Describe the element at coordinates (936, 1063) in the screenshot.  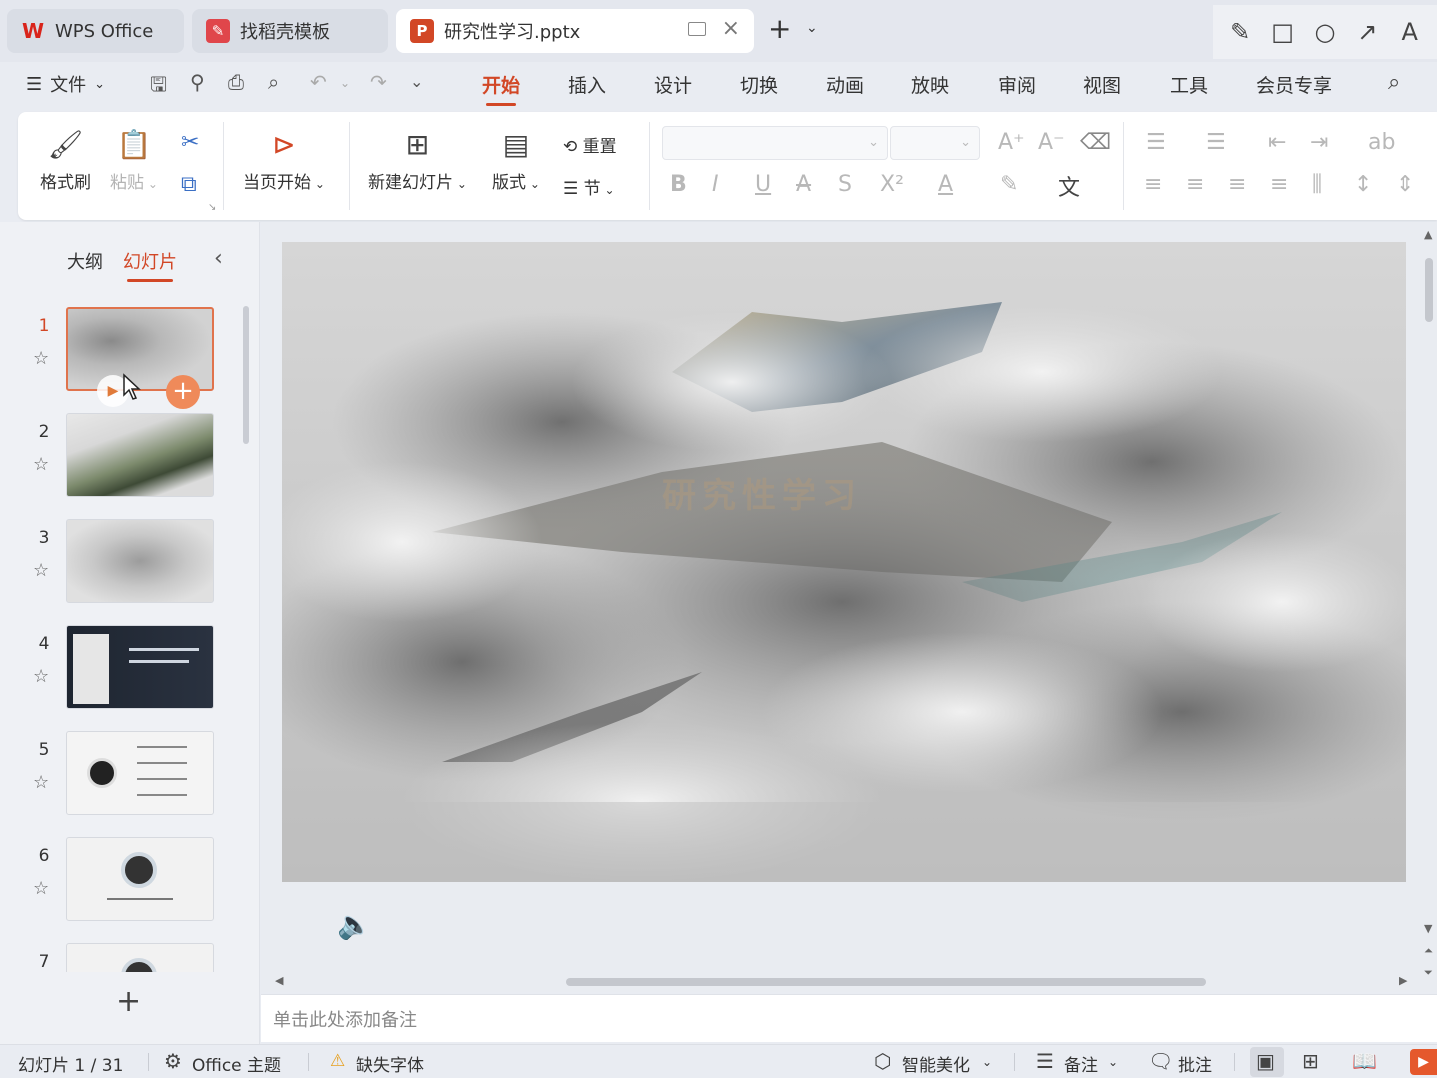
I see `smart-beautify-button: 智能美化` at that location.